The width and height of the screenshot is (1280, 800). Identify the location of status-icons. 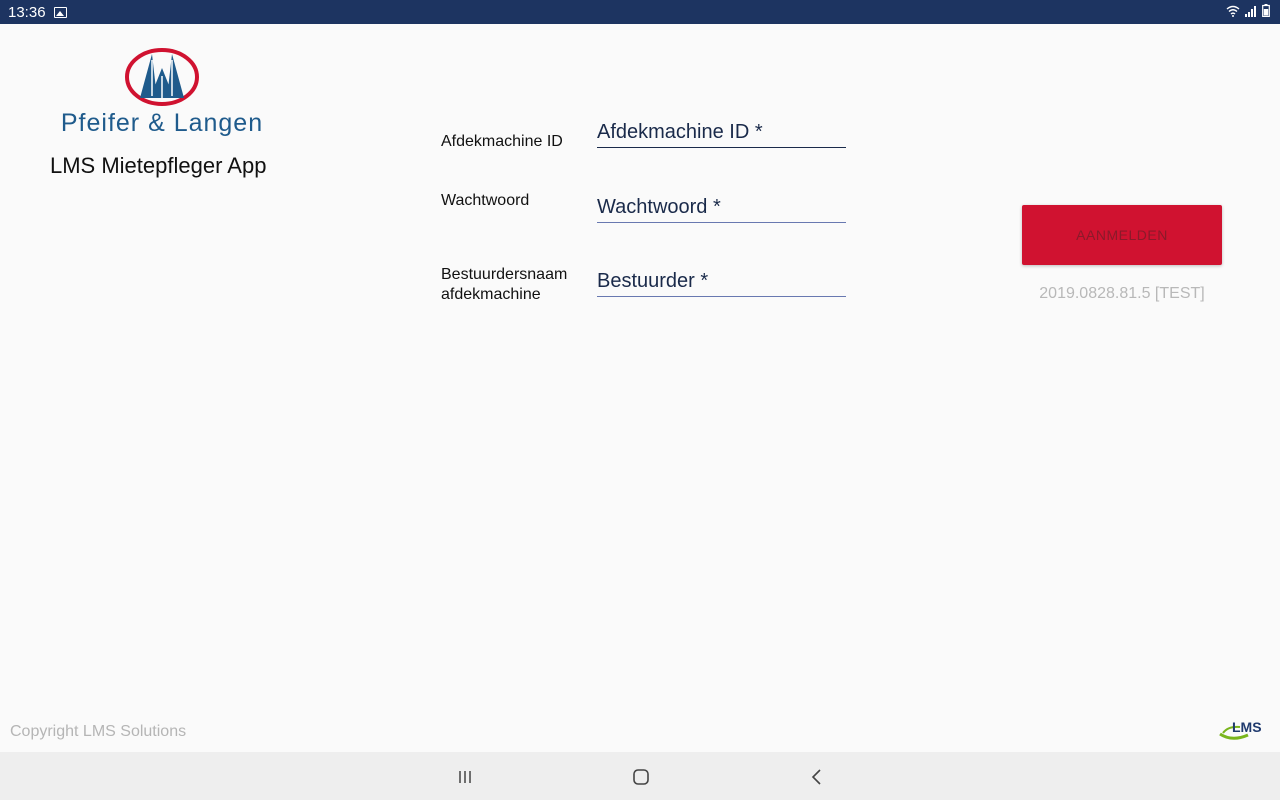
(1248, 10).